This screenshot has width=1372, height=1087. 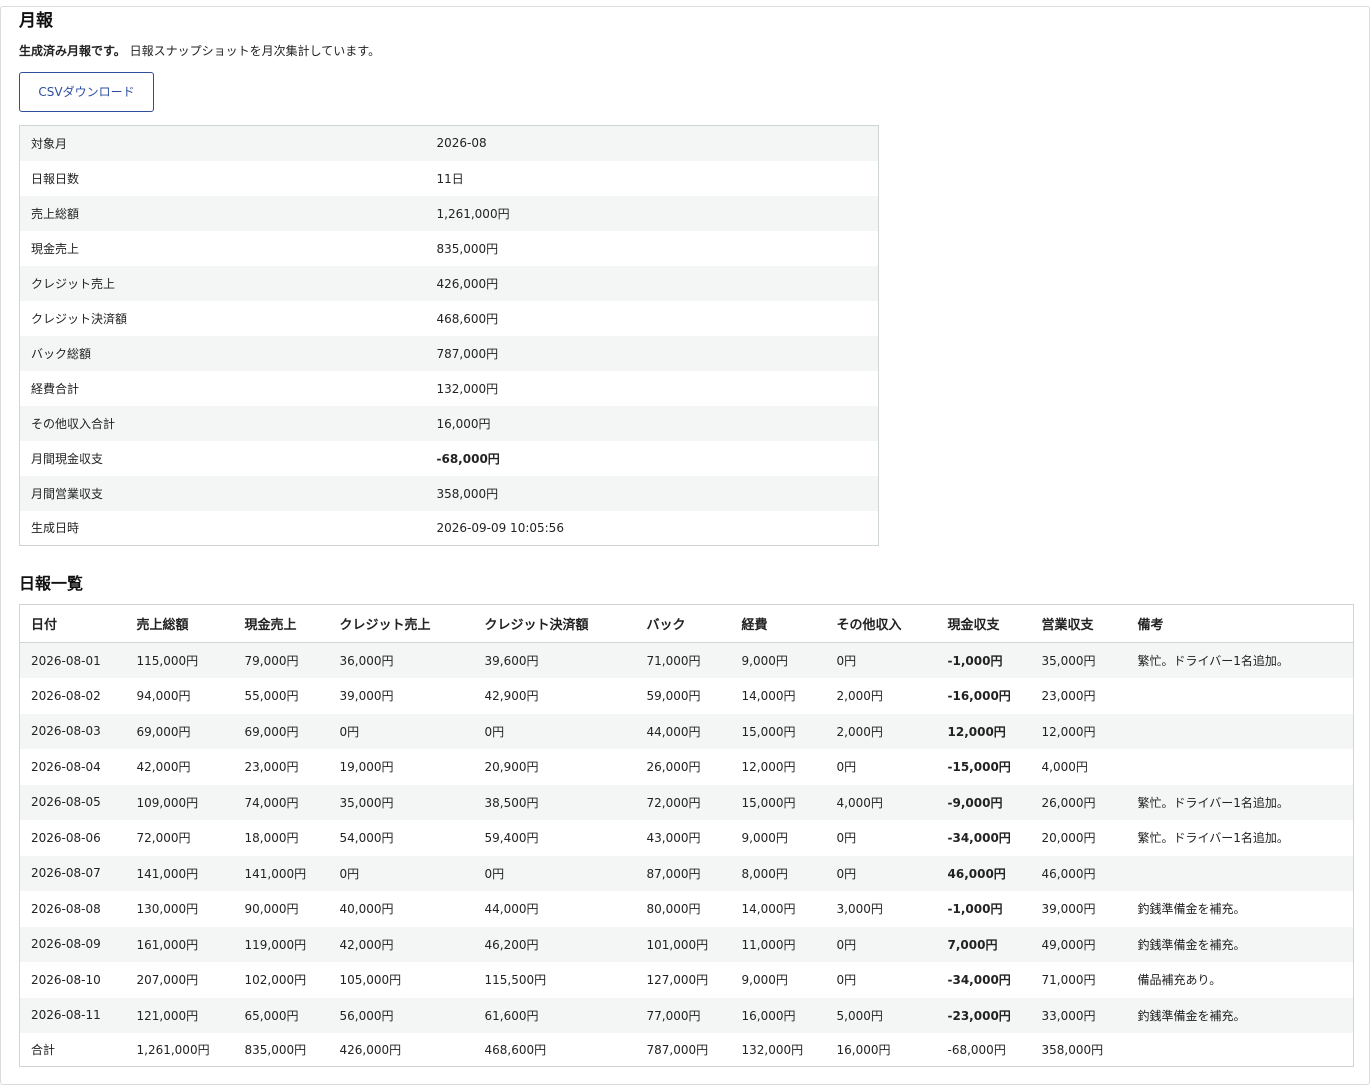 I want to click on summary-row-monthly-operating-balance: 月間営業収支 358,000円, so click(x=449, y=493).